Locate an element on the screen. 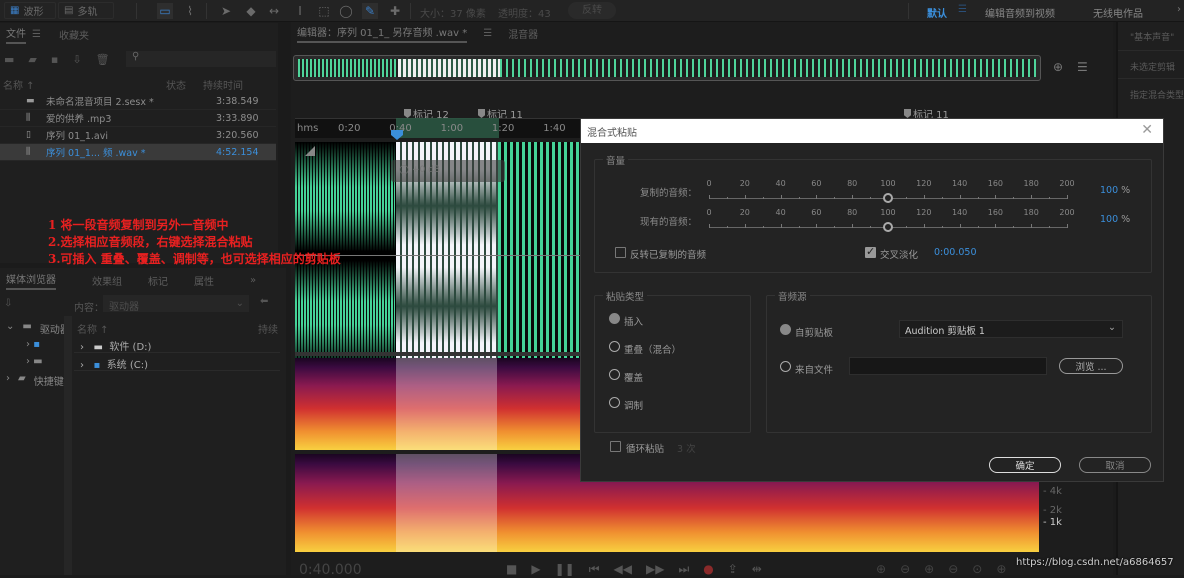  back-arrow-icon: ⬅ is located at coordinates (264, 301).